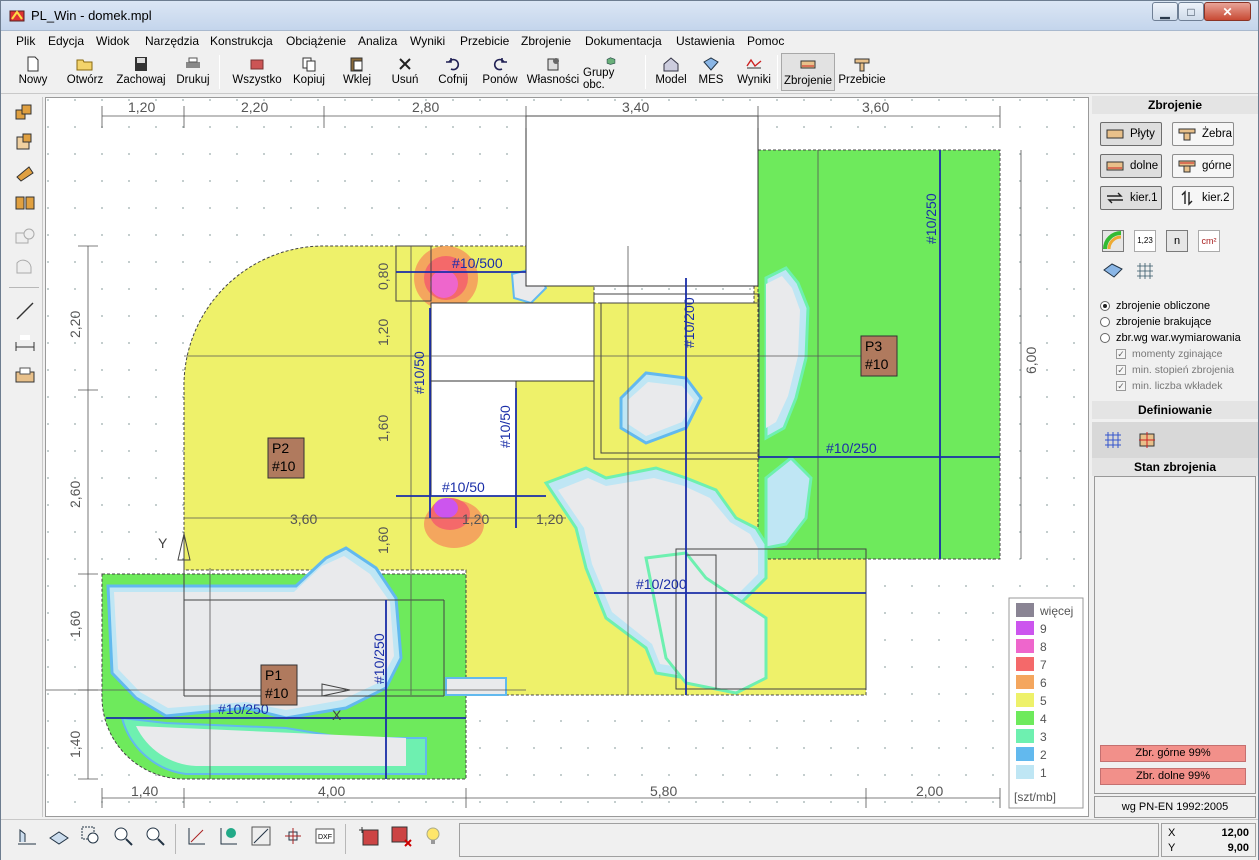 Image resolution: width=1259 pixels, height=860 pixels. I want to click on zoom-dynamic-icon, so click(123, 836).